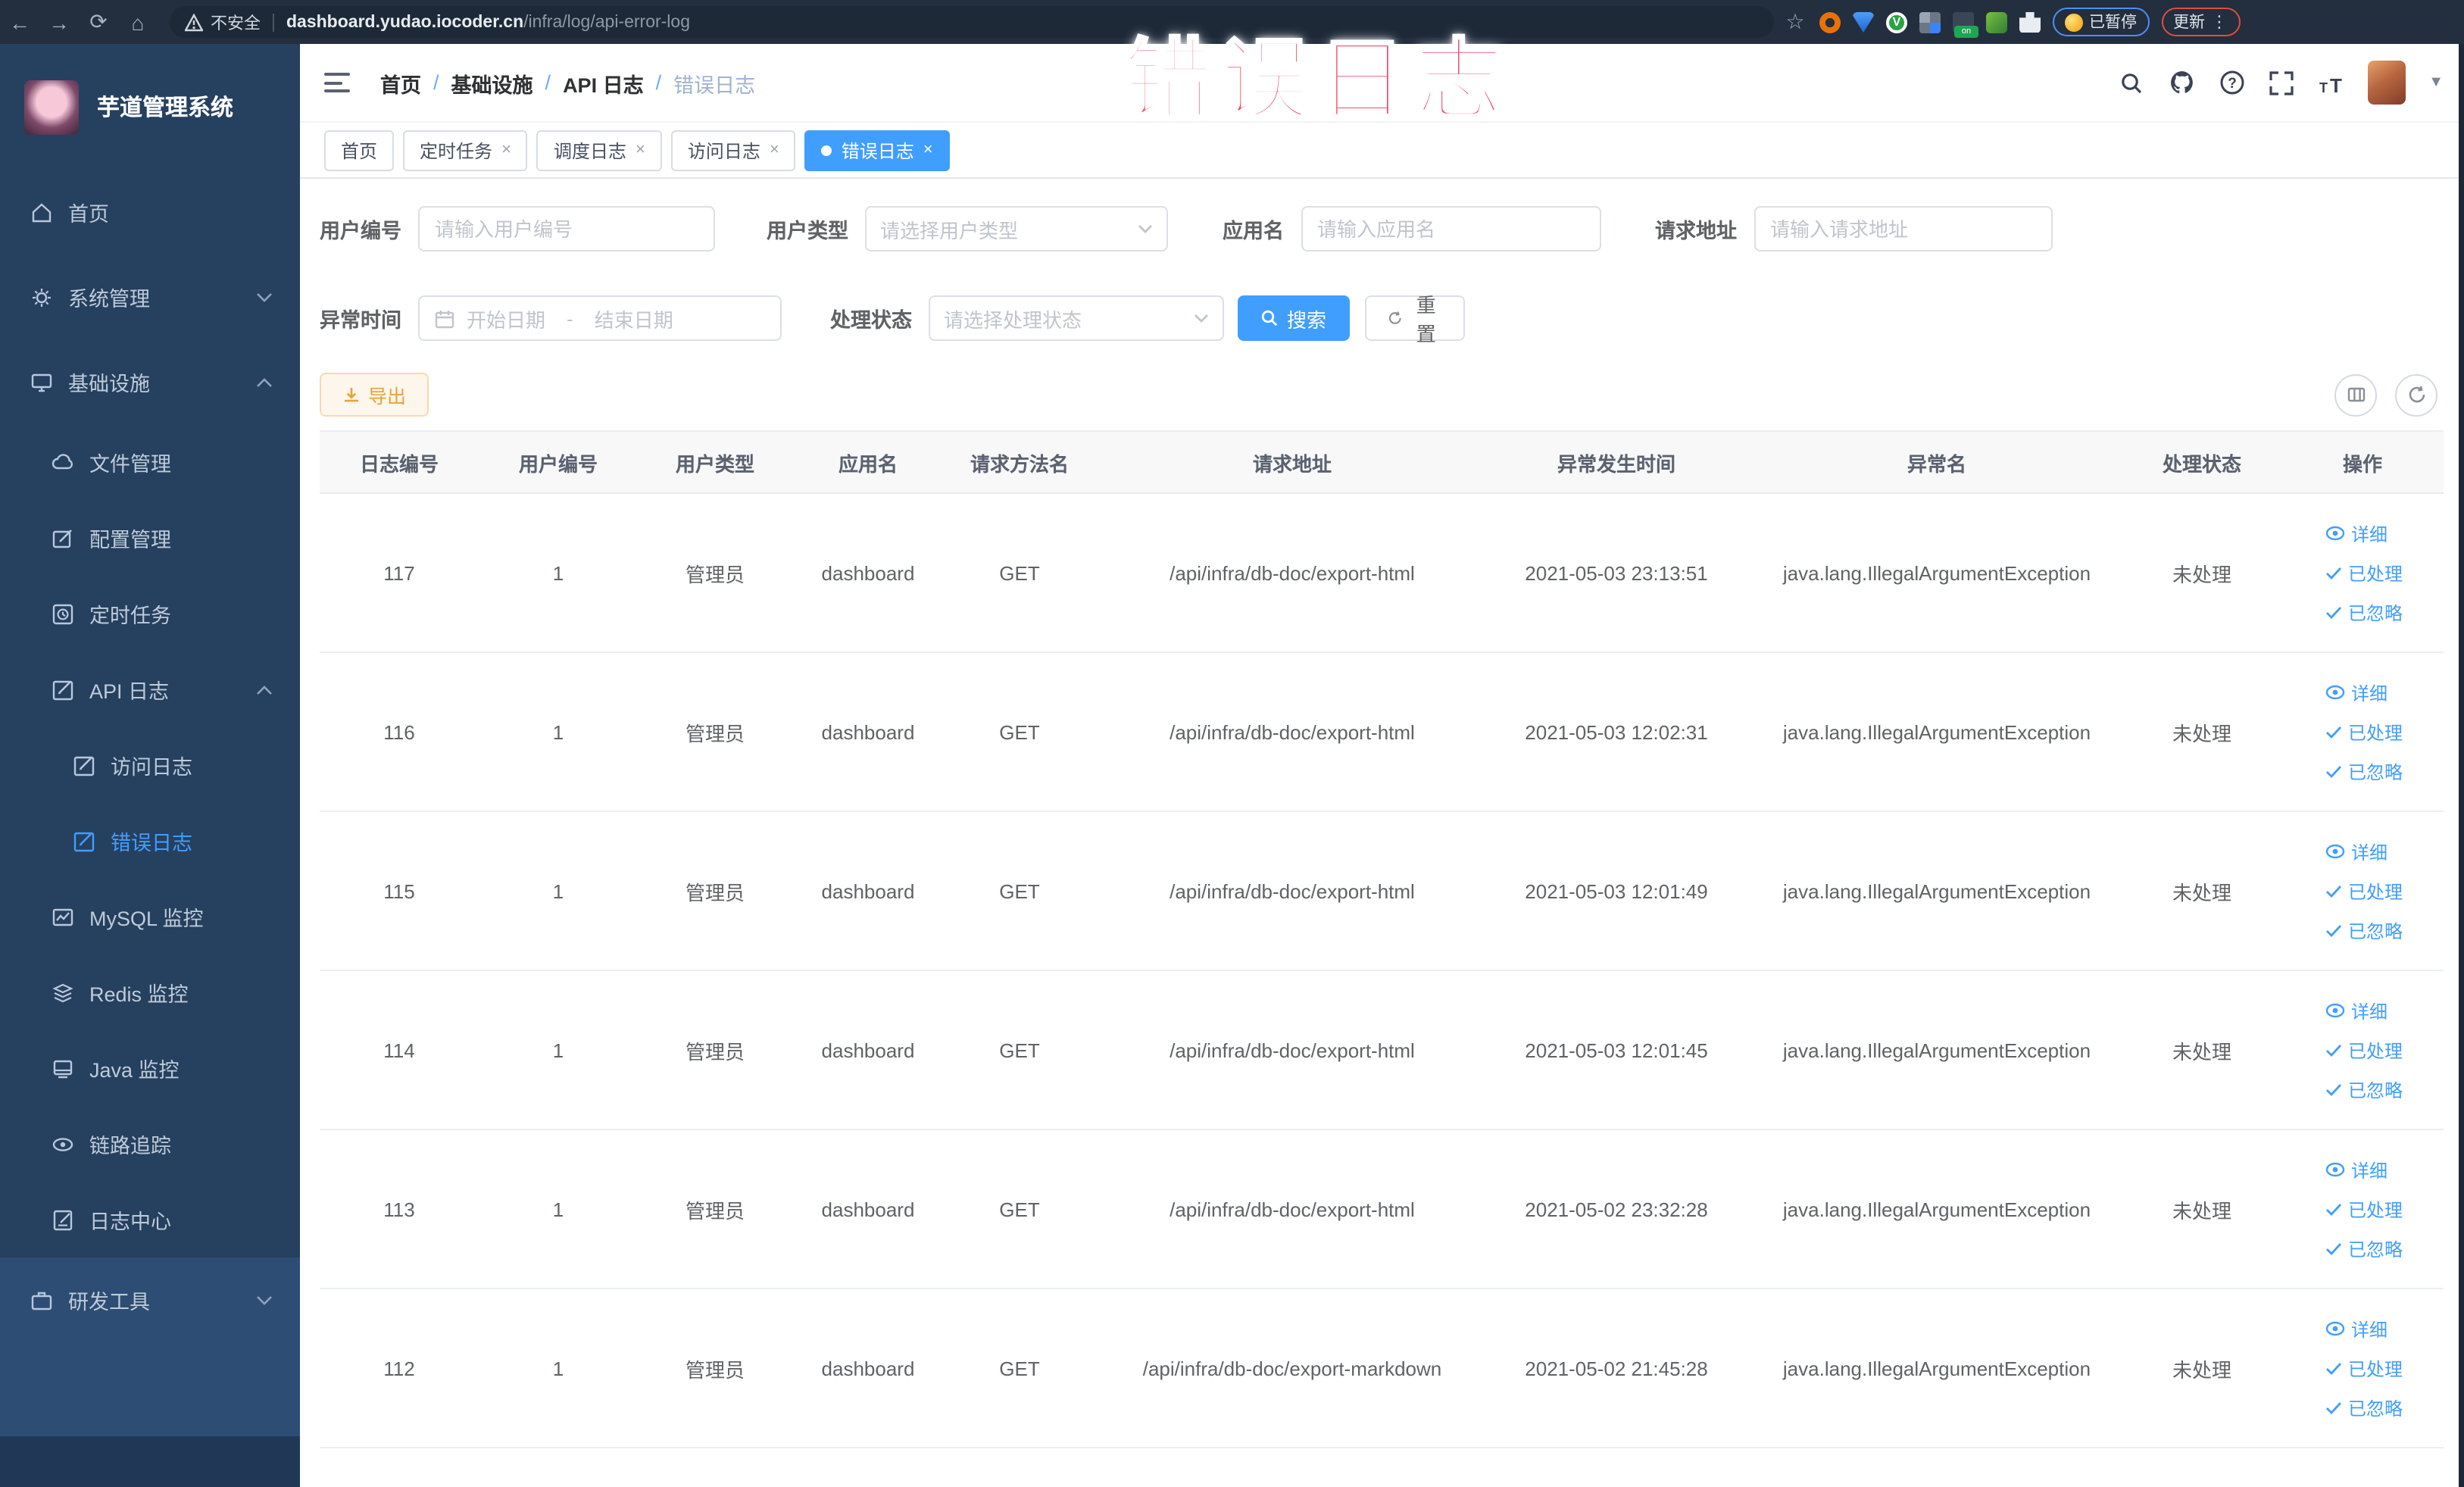 Image resolution: width=2464 pixels, height=1487 pixels. What do you see at coordinates (150, 381) in the screenshot?
I see `sidebar-item-2: 基础设施` at bounding box center [150, 381].